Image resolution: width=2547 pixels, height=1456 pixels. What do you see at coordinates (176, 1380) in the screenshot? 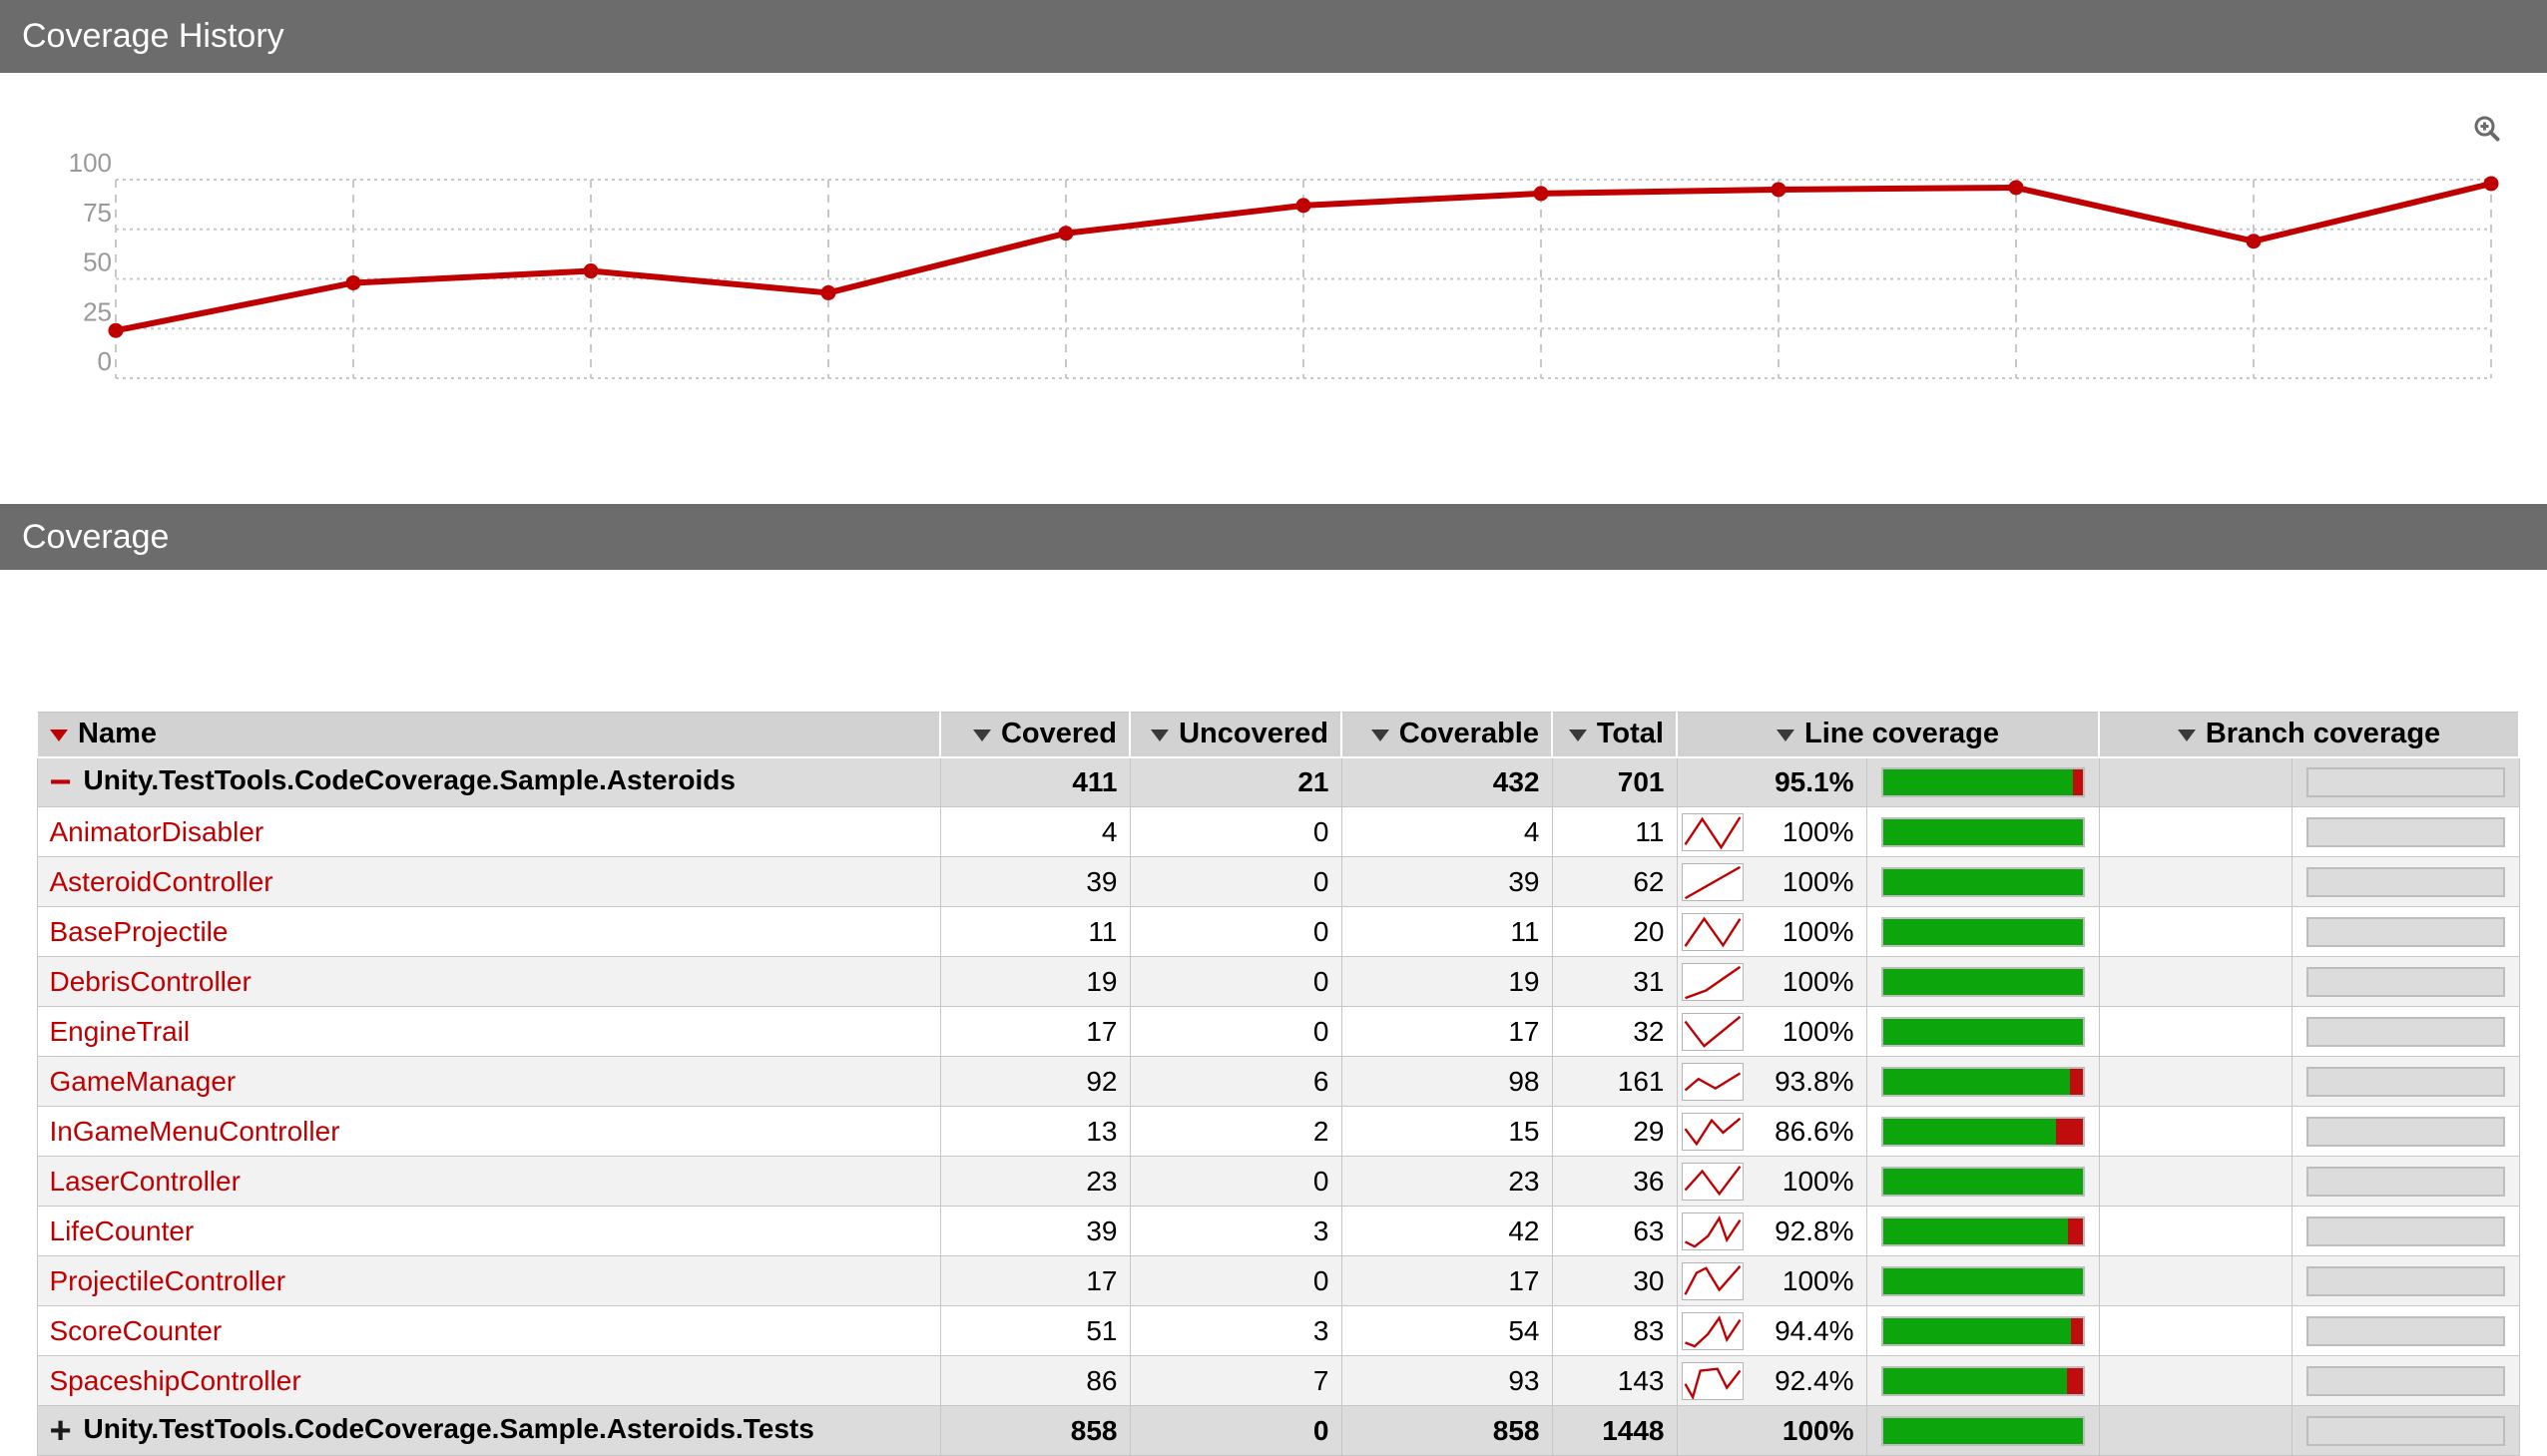
I see `class-link: SpaceshipController` at bounding box center [176, 1380].